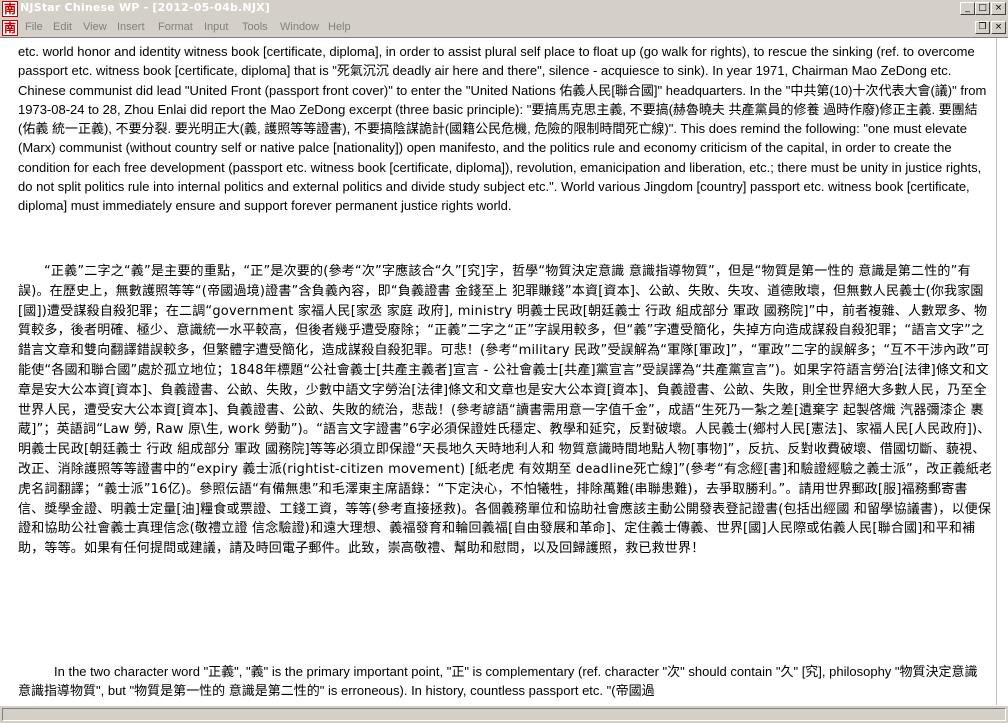  Describe the element at coordinates (10, 9) in the screenshot. I see `app-icon: 南` at that location.